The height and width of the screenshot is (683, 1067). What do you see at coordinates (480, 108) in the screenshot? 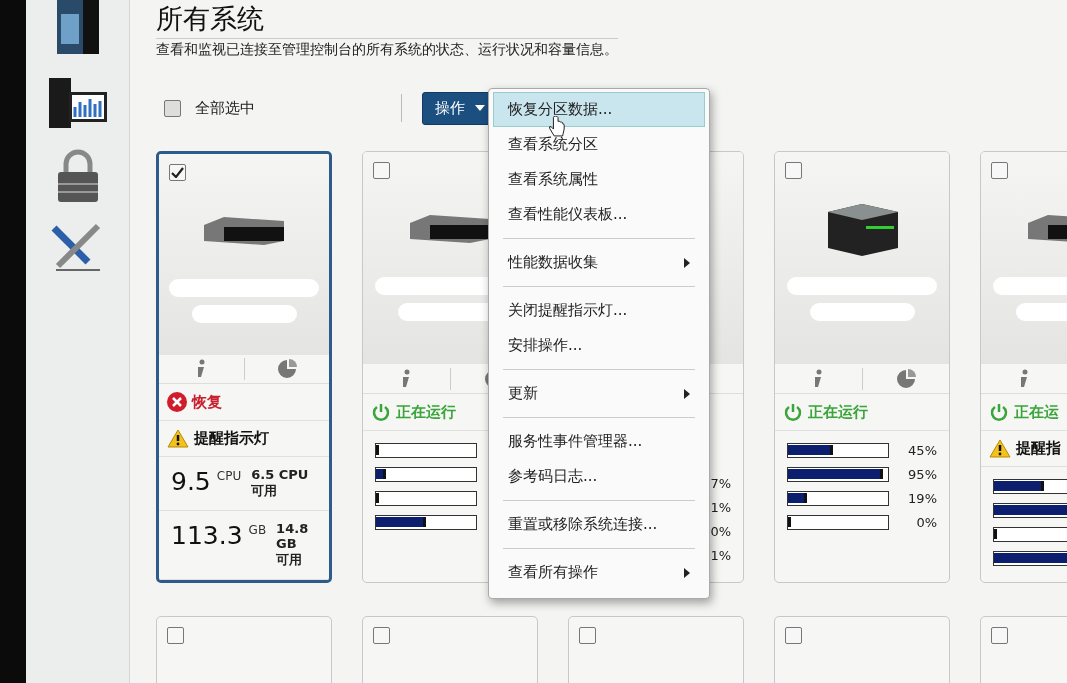
I see `caret-icon` at bounding box center [480, 108].